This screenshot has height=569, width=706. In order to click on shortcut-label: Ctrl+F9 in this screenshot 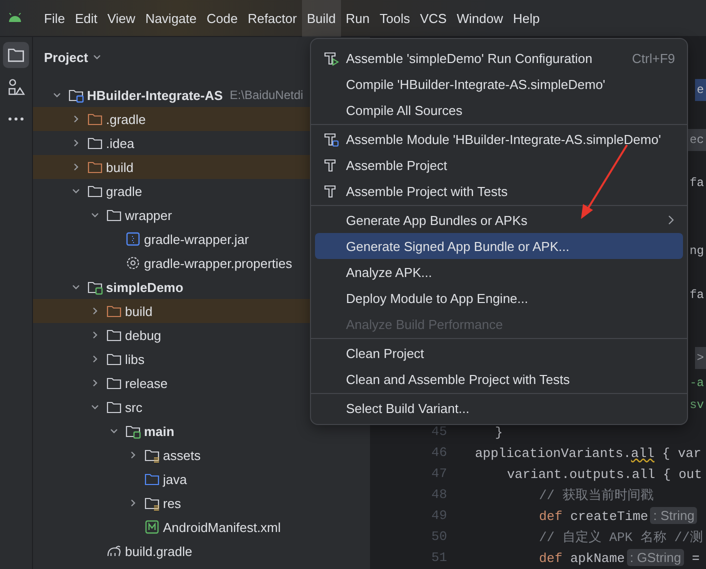, I will do `click(653, 58)`.